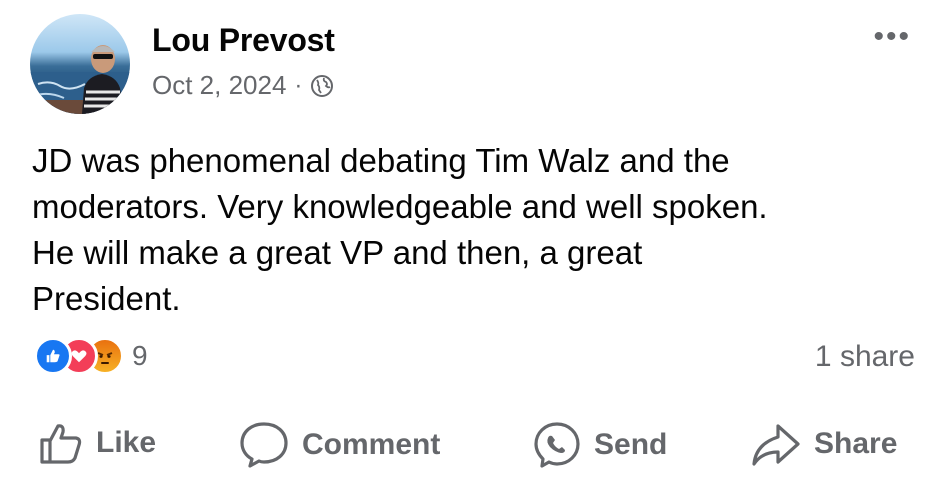 The width and height of the screenshot is (945, 488). Describe the element at coordinates (856, 443) in the screenshot. I see `share-label: Share` at that location.